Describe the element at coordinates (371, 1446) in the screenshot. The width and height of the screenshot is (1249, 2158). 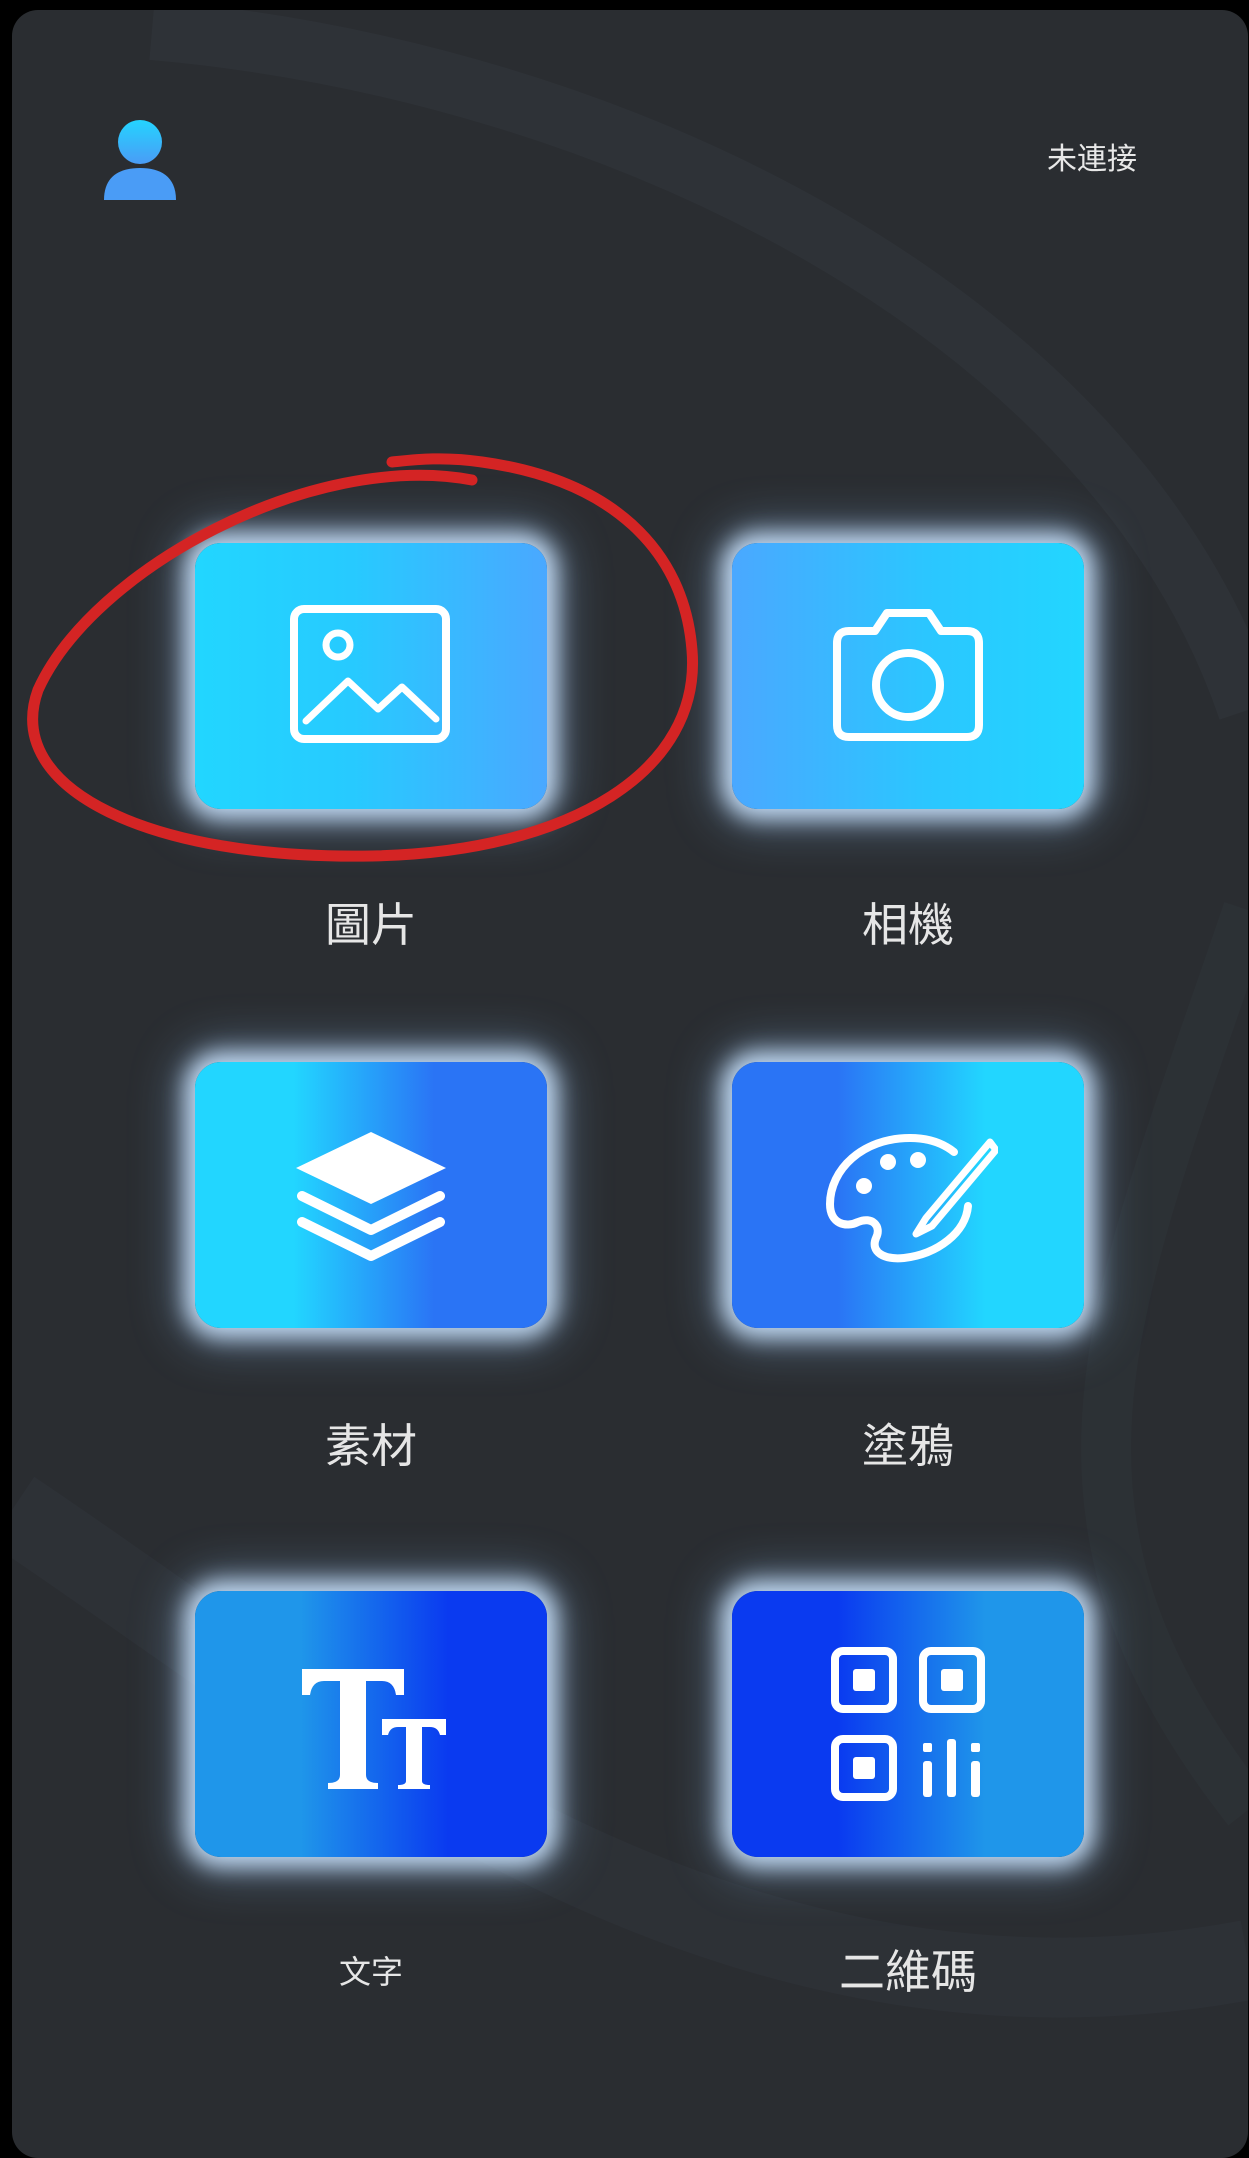
I see `materials-label: 素材` at that location.